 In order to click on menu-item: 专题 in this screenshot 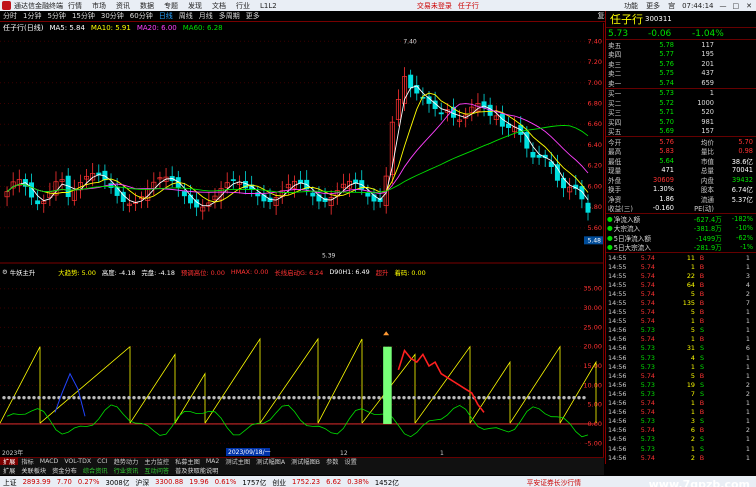, I will do `click(171, 6)`.